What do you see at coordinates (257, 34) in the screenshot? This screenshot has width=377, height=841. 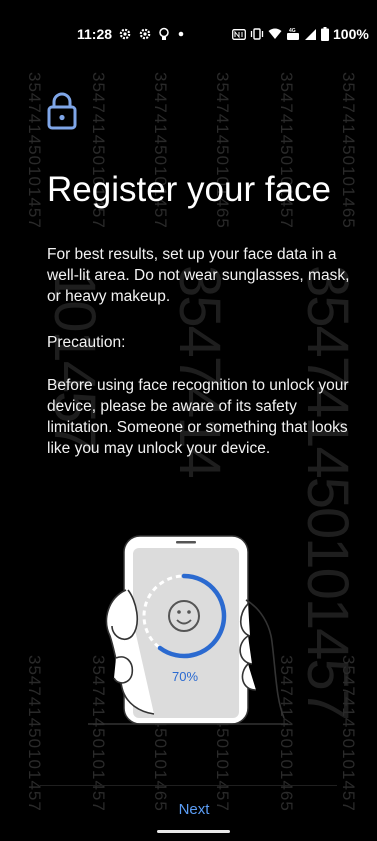 I see `vibrate-icon` at bounding box center [257, 34].